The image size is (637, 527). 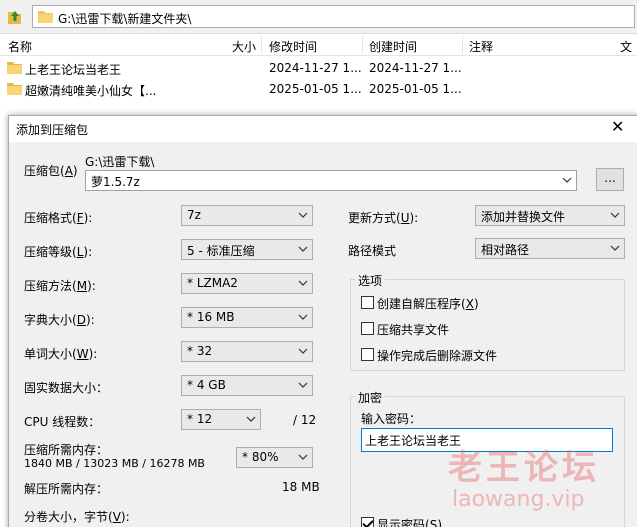 I want to click on delete-source-label: 操作完成后删除源文件, so click(x=437, y=356).